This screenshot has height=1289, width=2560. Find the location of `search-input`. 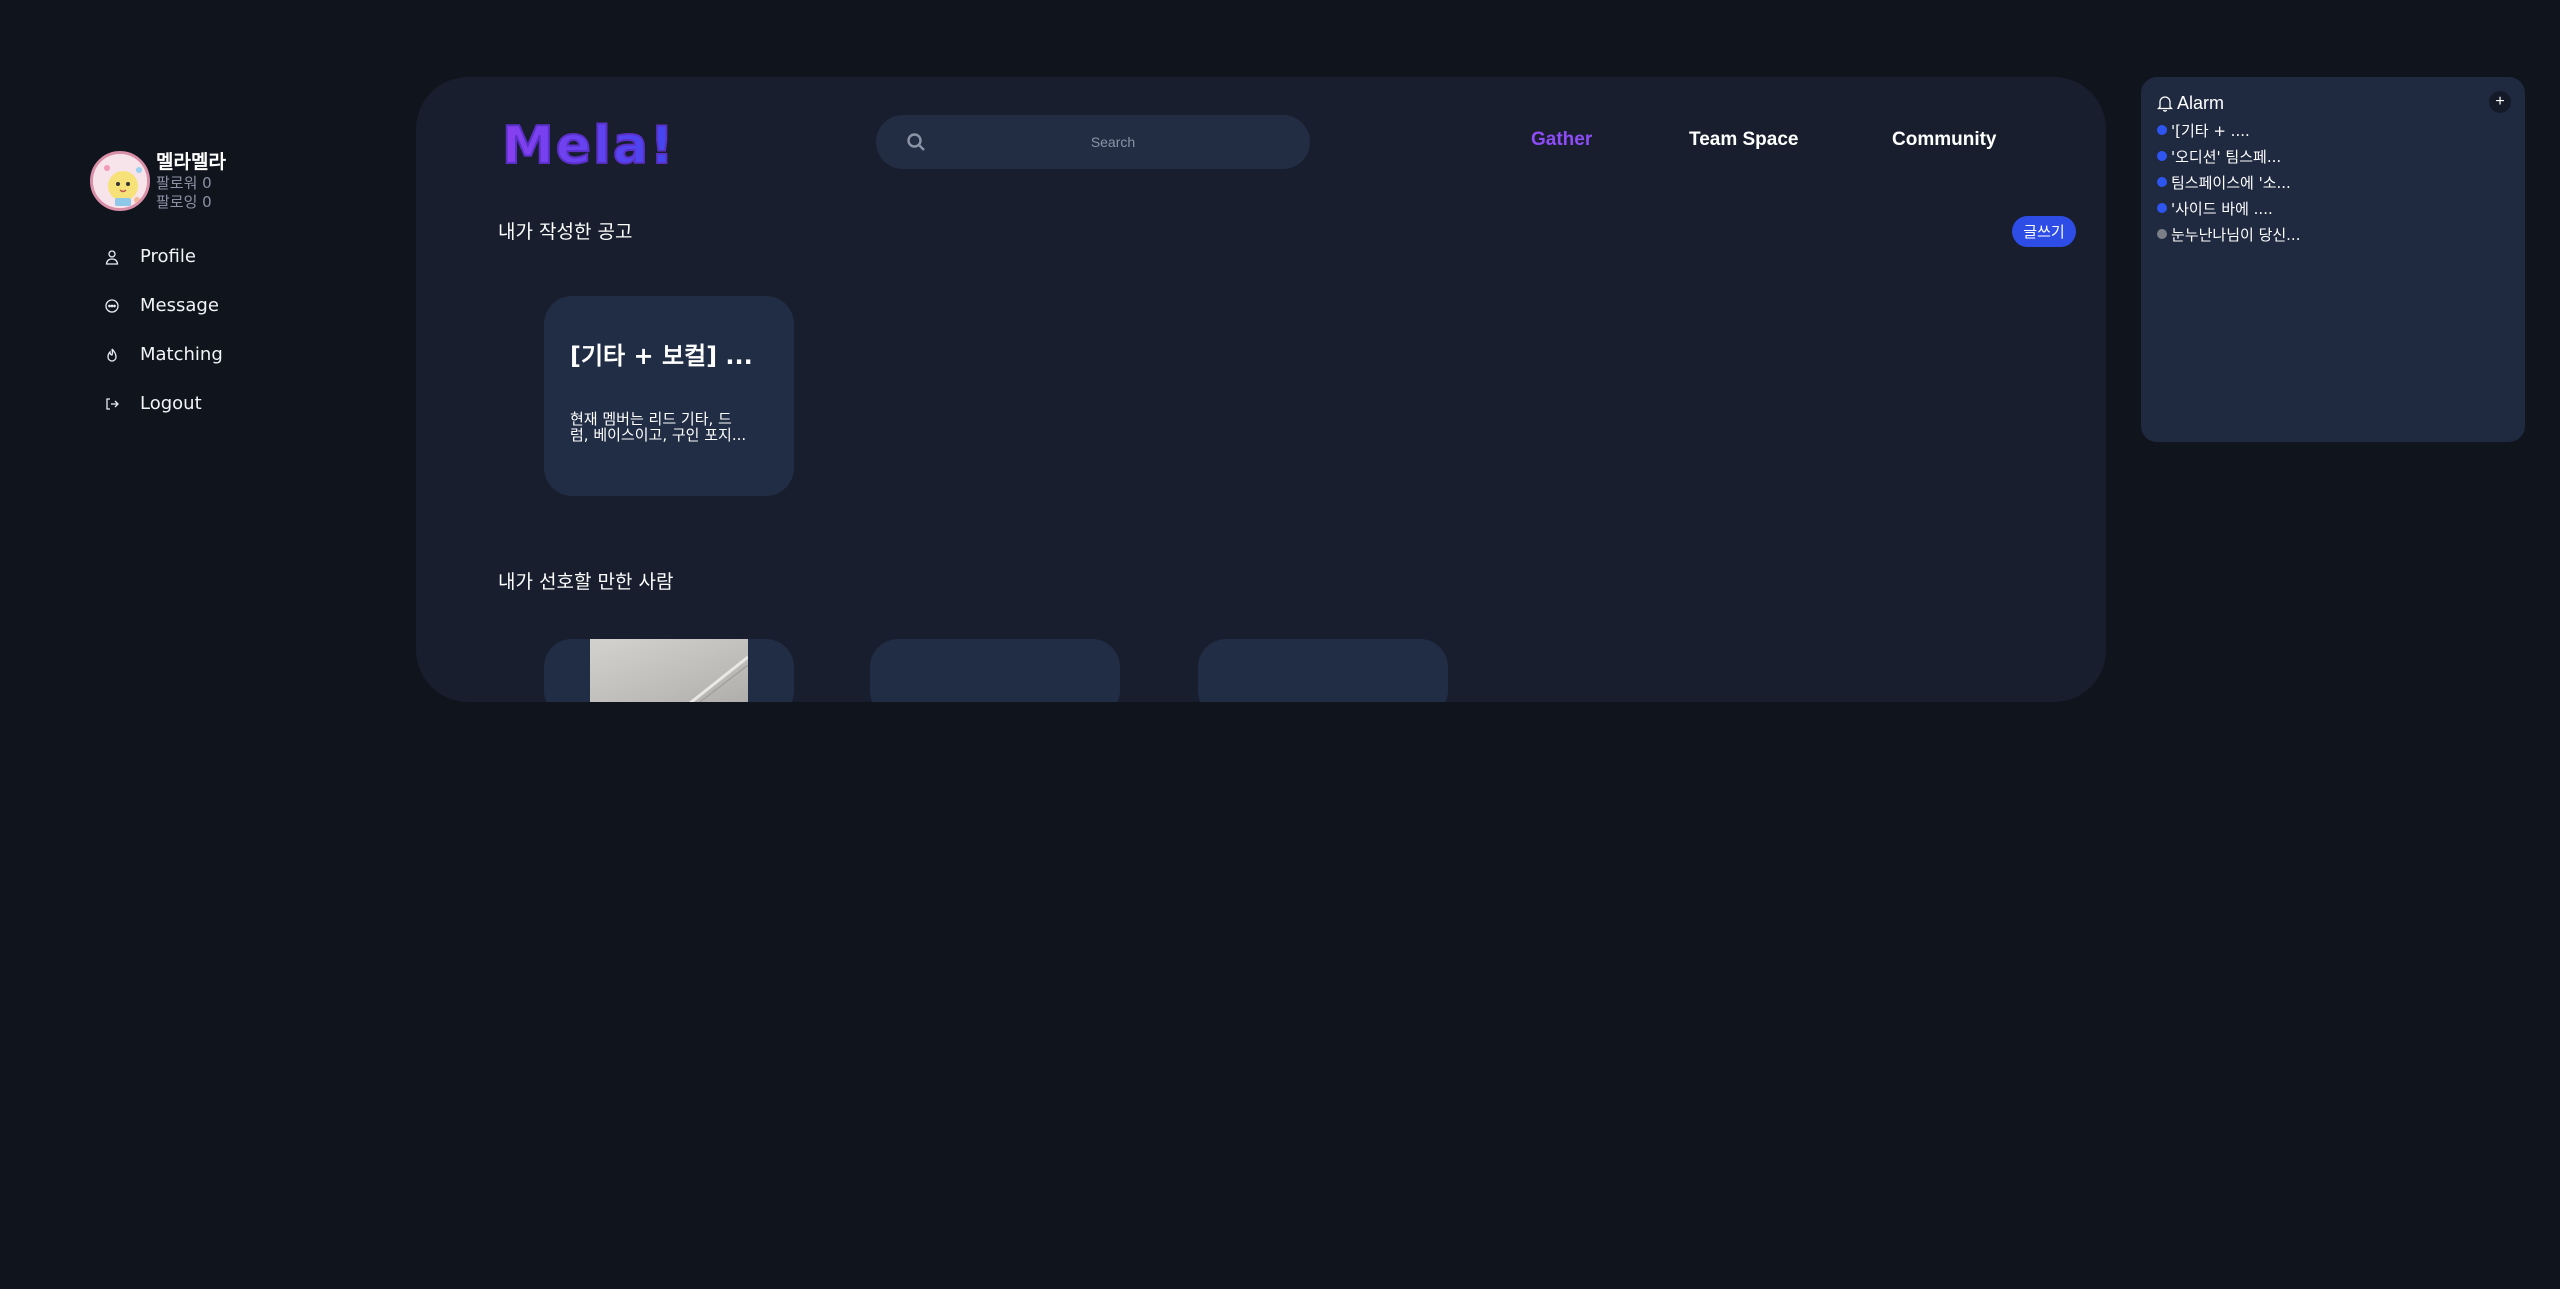

search-input is located at coordinates (1093, 142).